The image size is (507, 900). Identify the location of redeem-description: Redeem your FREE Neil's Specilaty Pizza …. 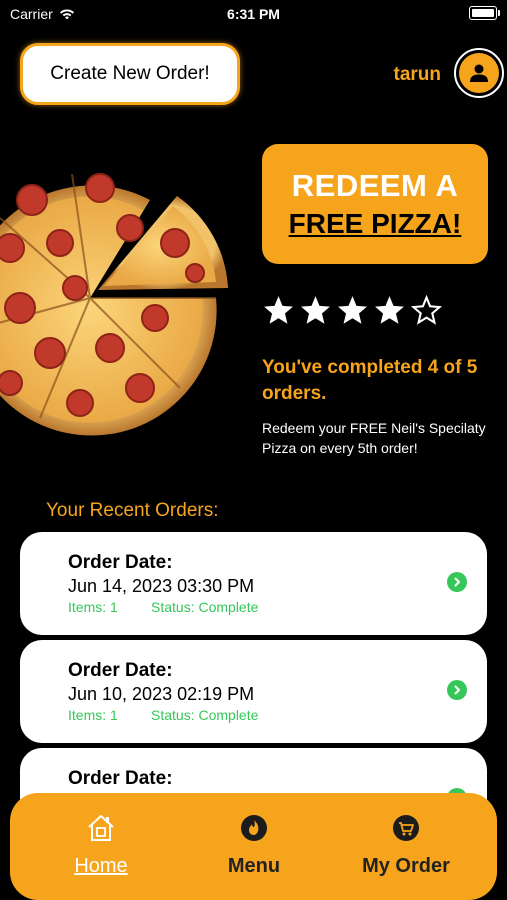
(374, 438).